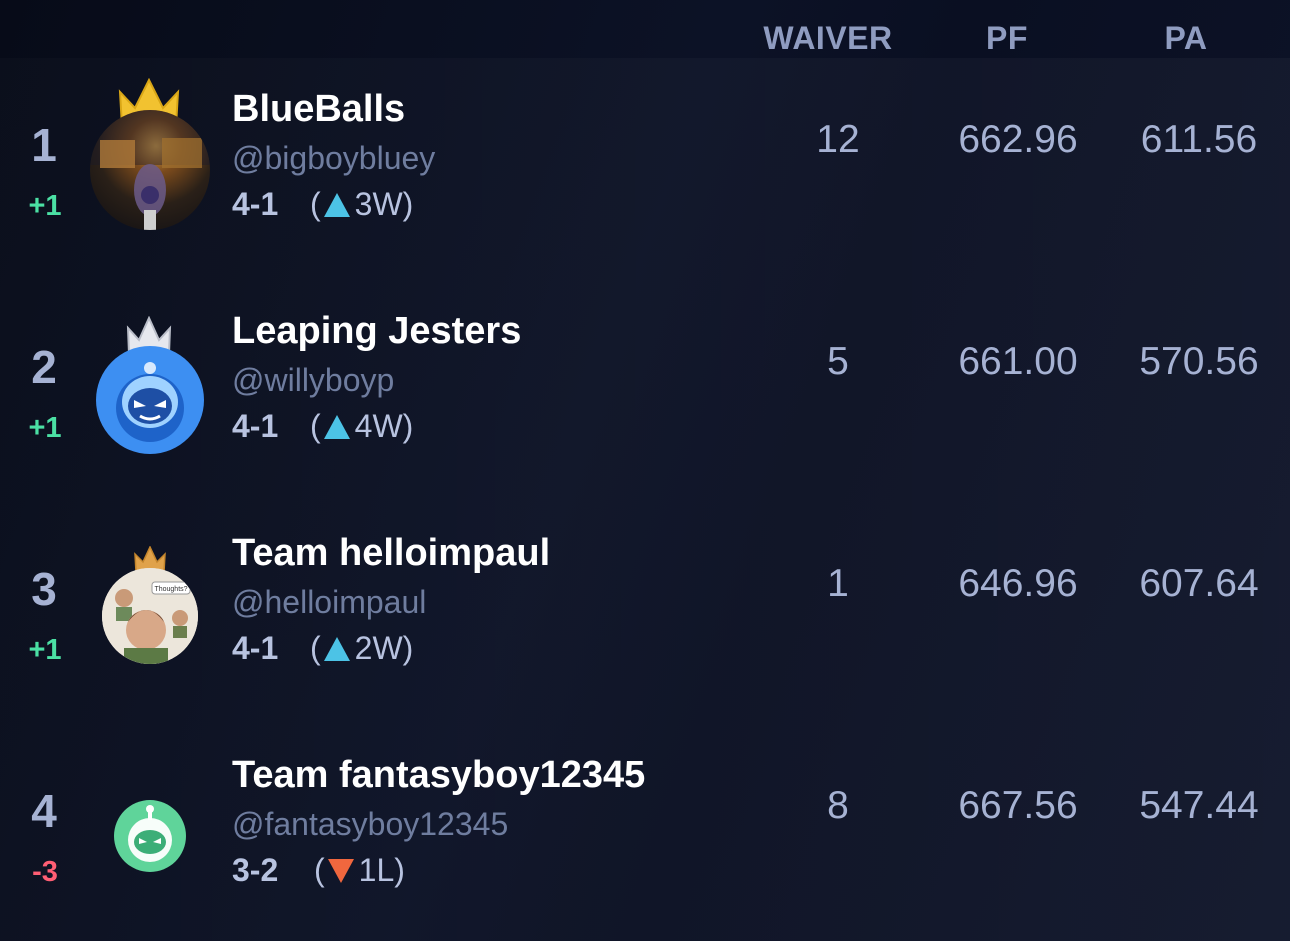 This screenshot has height=941, width=1290. Describe the element at coordinates (44, 589) in the screenshot. I see `rank-number: 3` at that location.